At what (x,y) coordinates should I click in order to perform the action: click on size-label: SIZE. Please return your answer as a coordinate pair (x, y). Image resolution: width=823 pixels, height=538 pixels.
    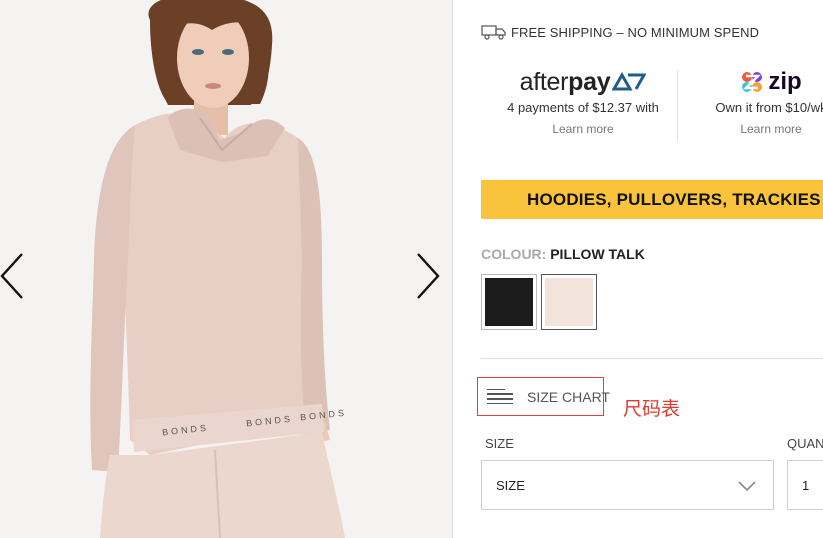
    Looking at the image, I should click on (499, 443).